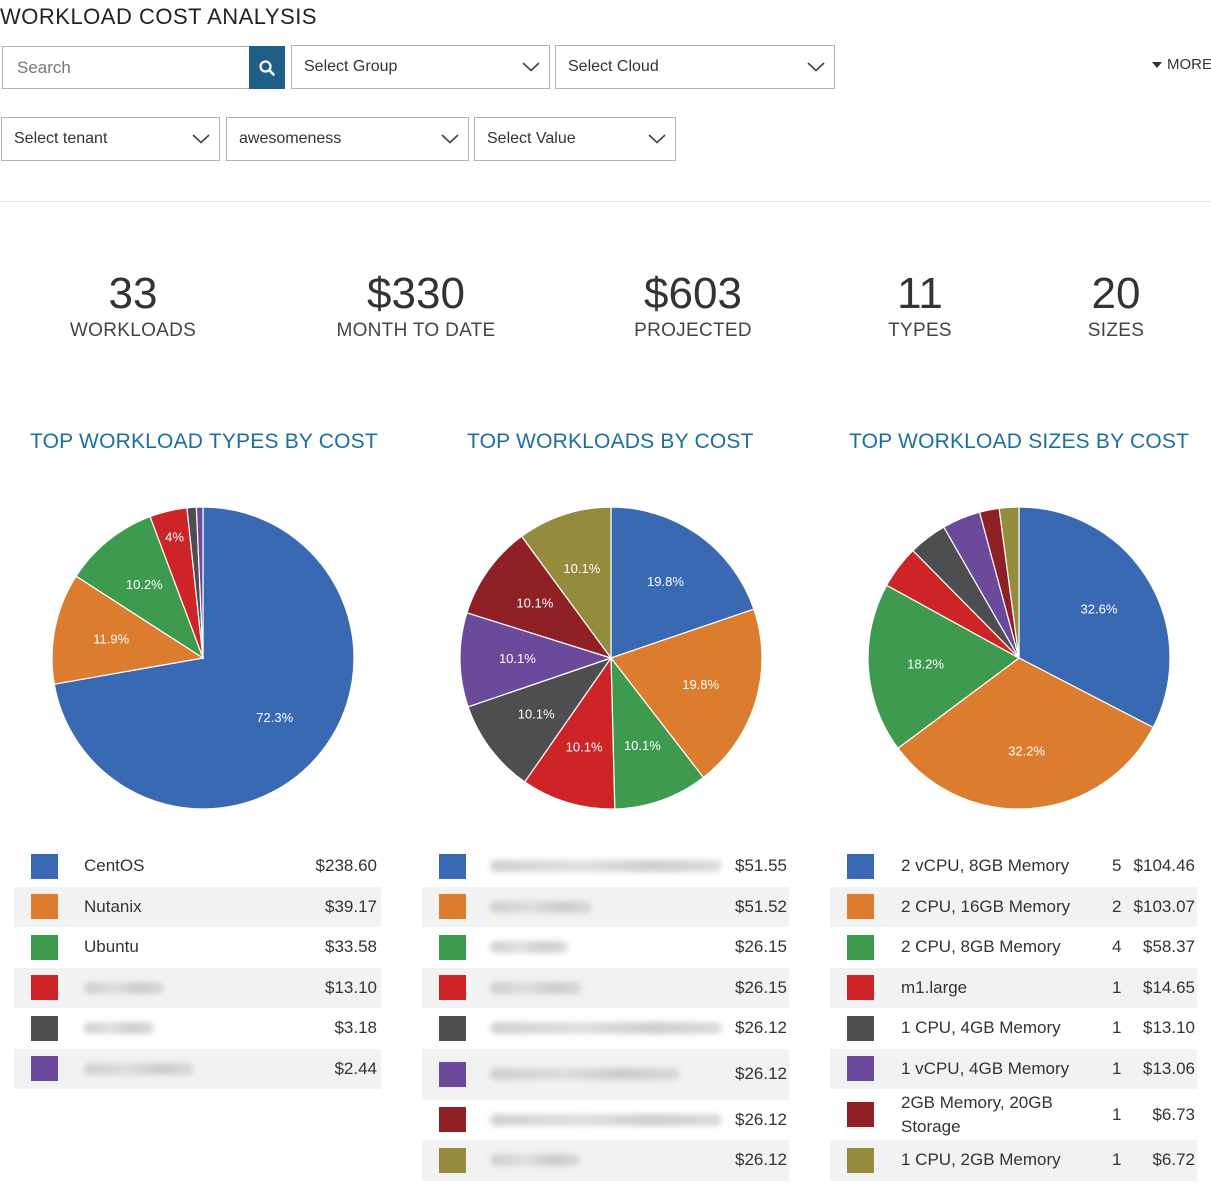  What do you see at coordinates (416, 330) in the screenshot?
I see `stat-month-to-date-label: MONTH TO DATE` at bounding box center [416, 330].